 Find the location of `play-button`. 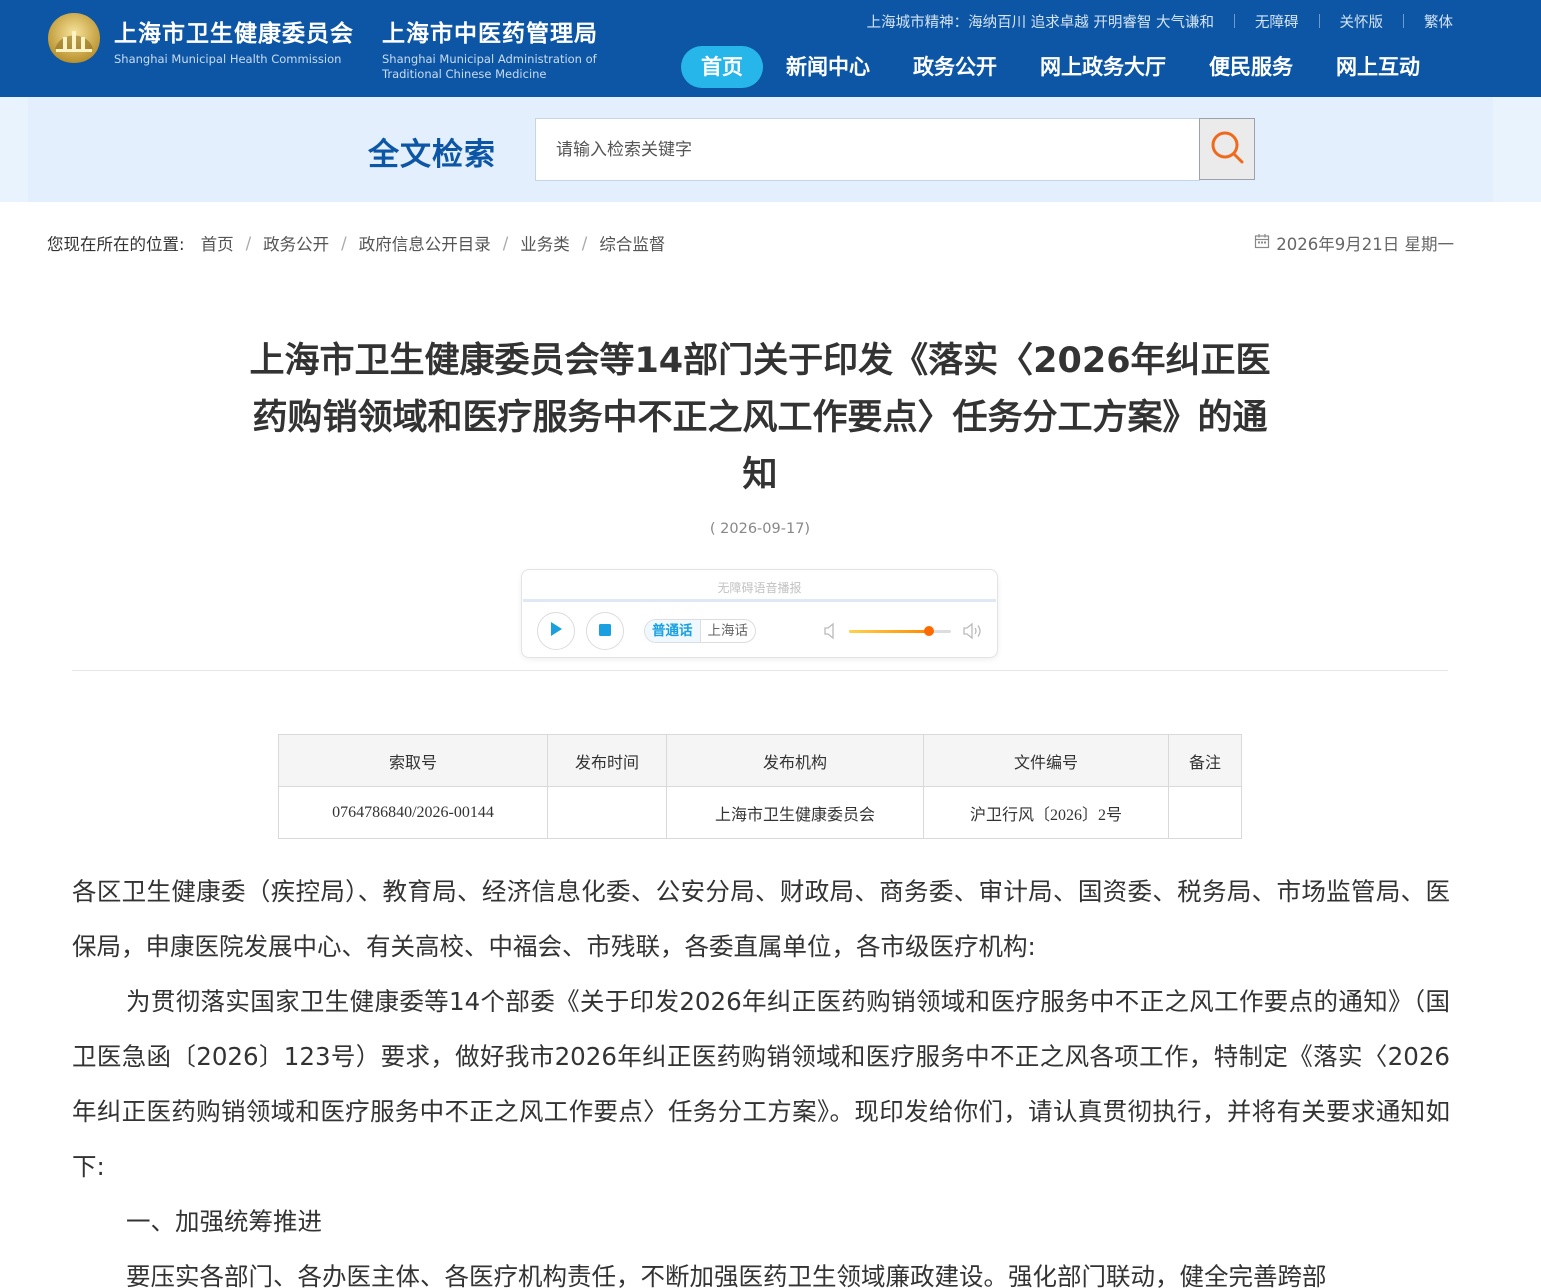

play-button is located at coordinates (556, 631).